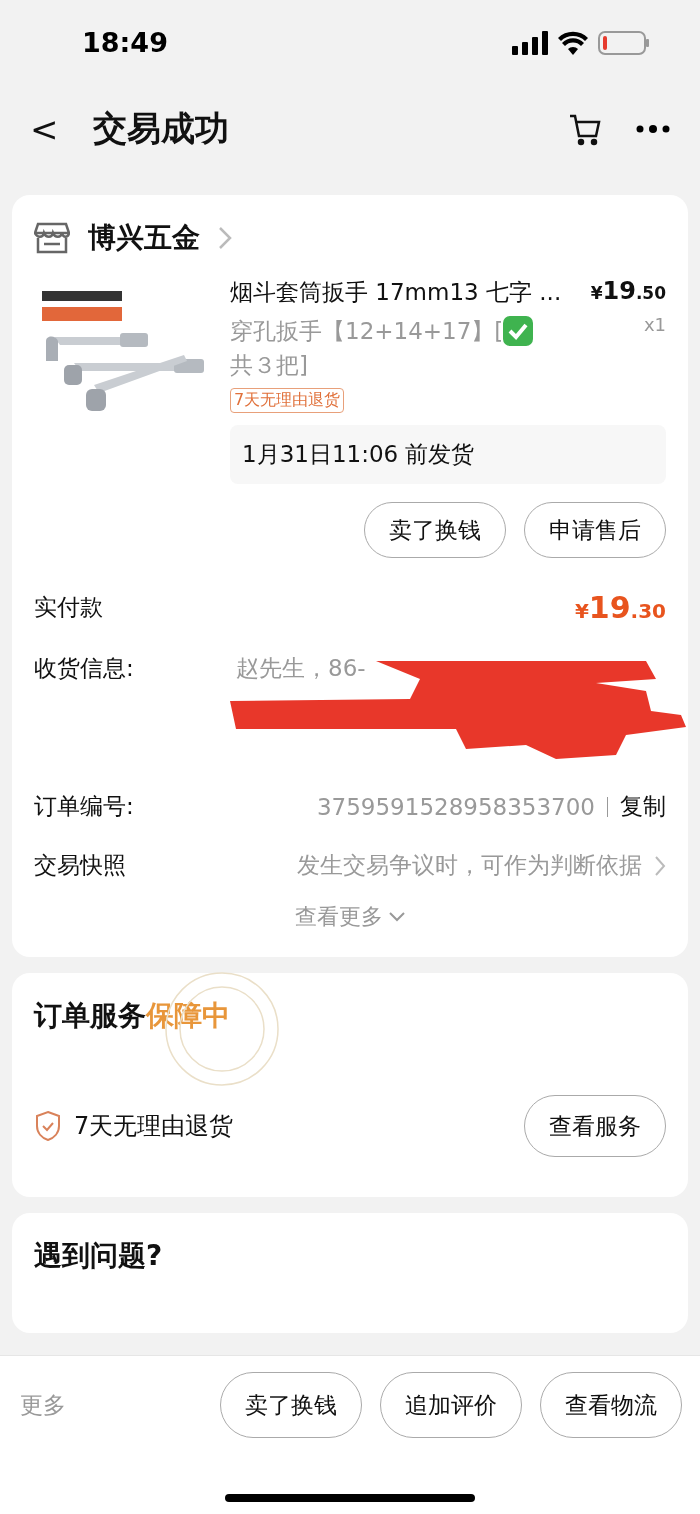 The image size is (700, 1514). What do you see at coordinates (573, 42) in the screenshot?
I see `wifi-icon` at bounding box center [573, 42].